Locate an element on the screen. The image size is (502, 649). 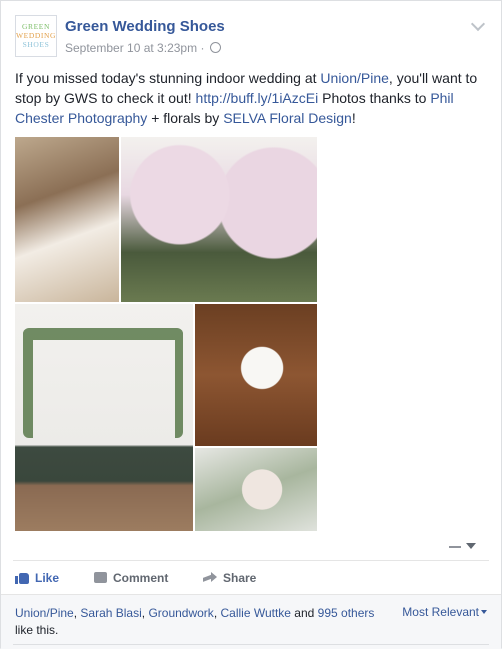
post-text-part: Photos thanks to is located at coordinates (374, 98).